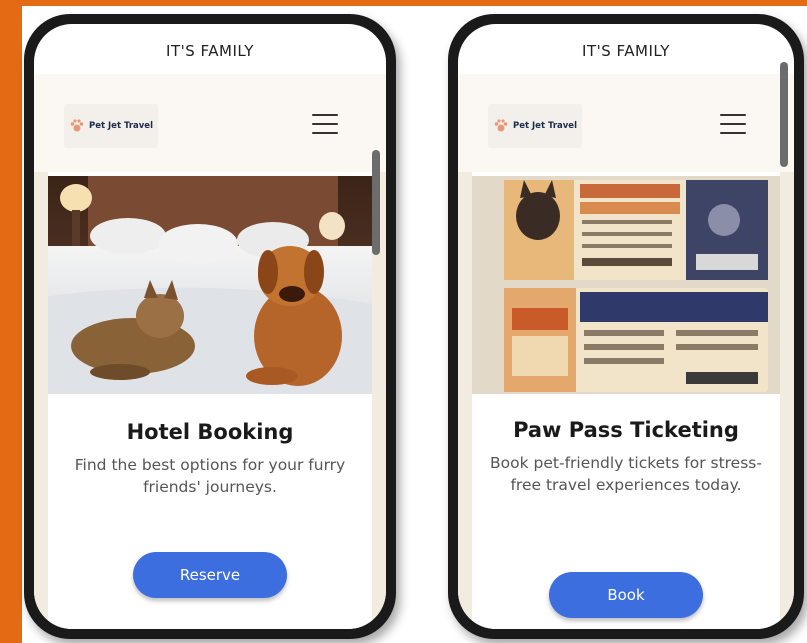  What do you see at coordinates (210, 432) in the screenshot?
I see `card-title: Hotel Booking` at bounding box center [210, 432].